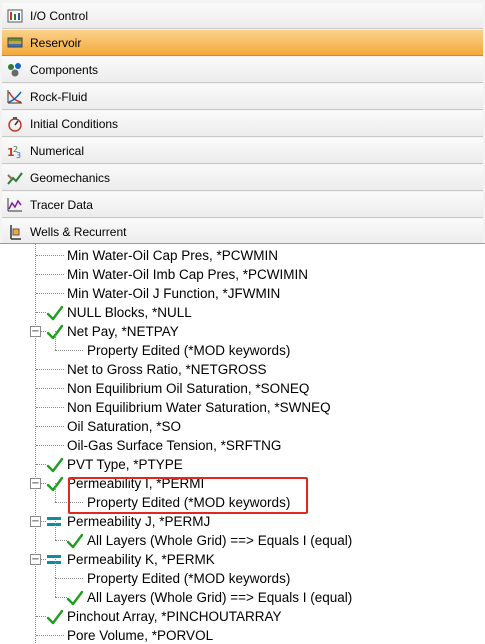 The width and height of the screenshot is (485, 644). What do you see at coordinates (242, 559) in the screenshot?
I see `tree-item-permeability-k-permk: − Permeability K, *PERMK` at bounding box center [242, 559].